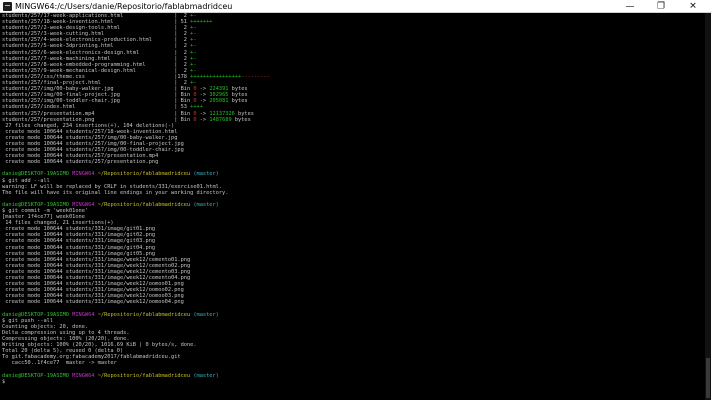  Describe the element at coordinates (96, 107) in the screenshot. I see `terminal-text-plain: students/257/index.html | 53` at that location.